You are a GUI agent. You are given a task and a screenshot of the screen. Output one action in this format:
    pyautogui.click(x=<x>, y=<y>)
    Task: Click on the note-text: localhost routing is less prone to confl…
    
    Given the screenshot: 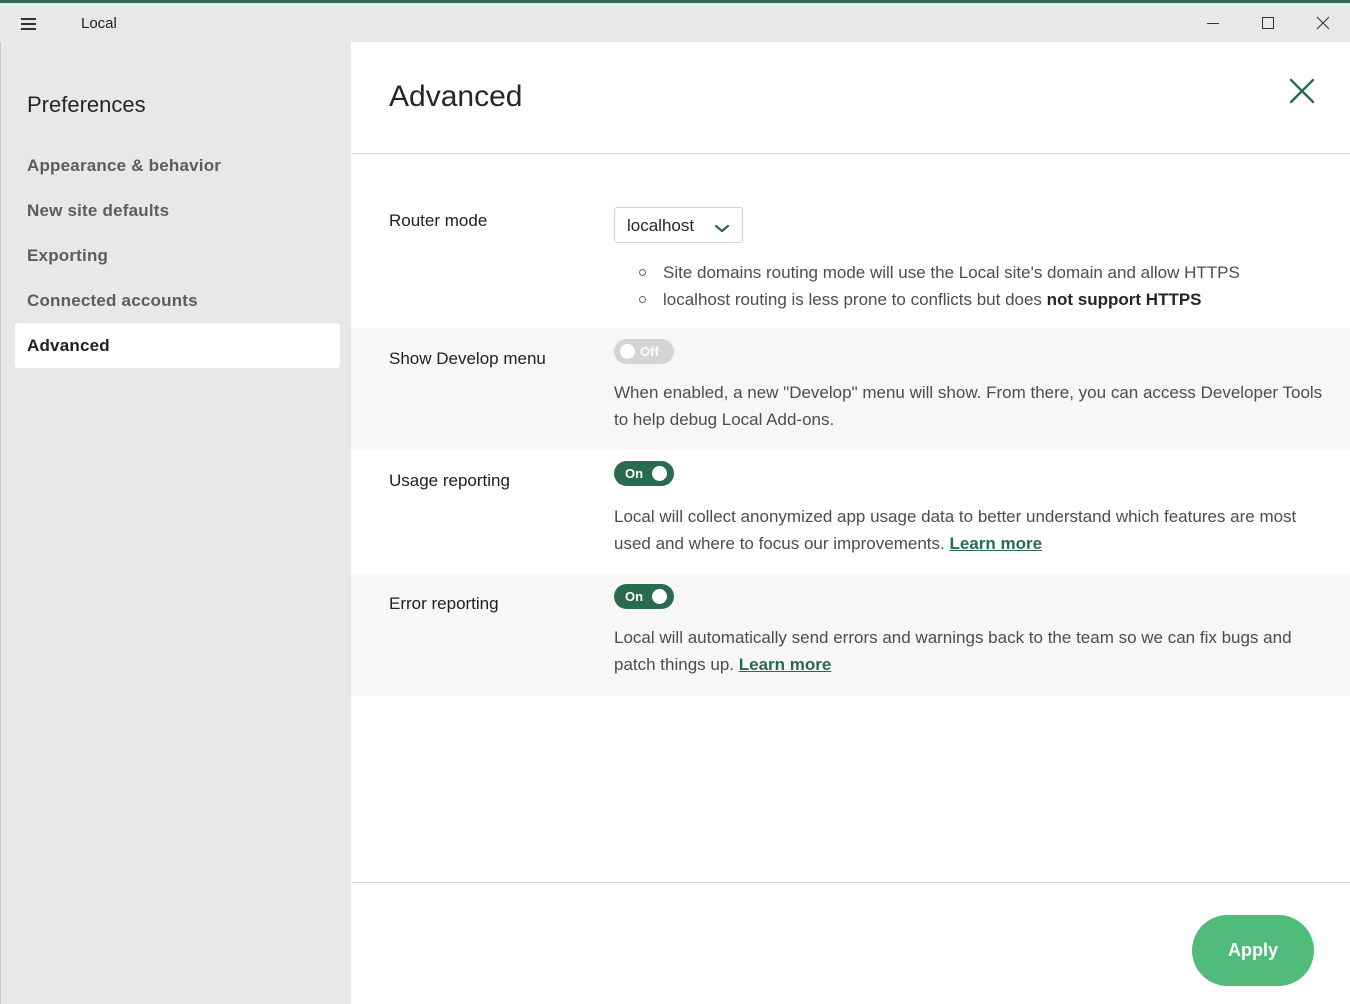 What is the action you would take?
    pyautogui.click(x=855, y=299)
    